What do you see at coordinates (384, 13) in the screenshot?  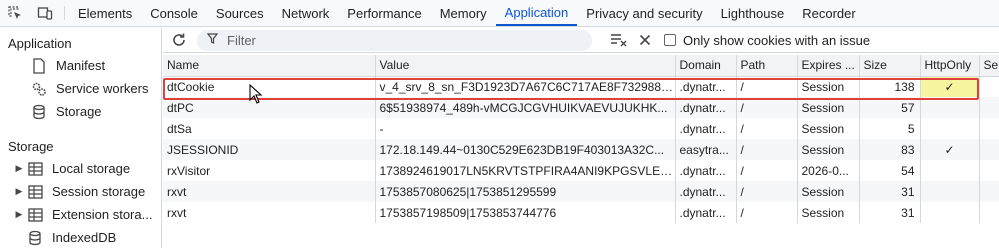 I see `tab-performance: Performance` at bounding box center [384, 13].